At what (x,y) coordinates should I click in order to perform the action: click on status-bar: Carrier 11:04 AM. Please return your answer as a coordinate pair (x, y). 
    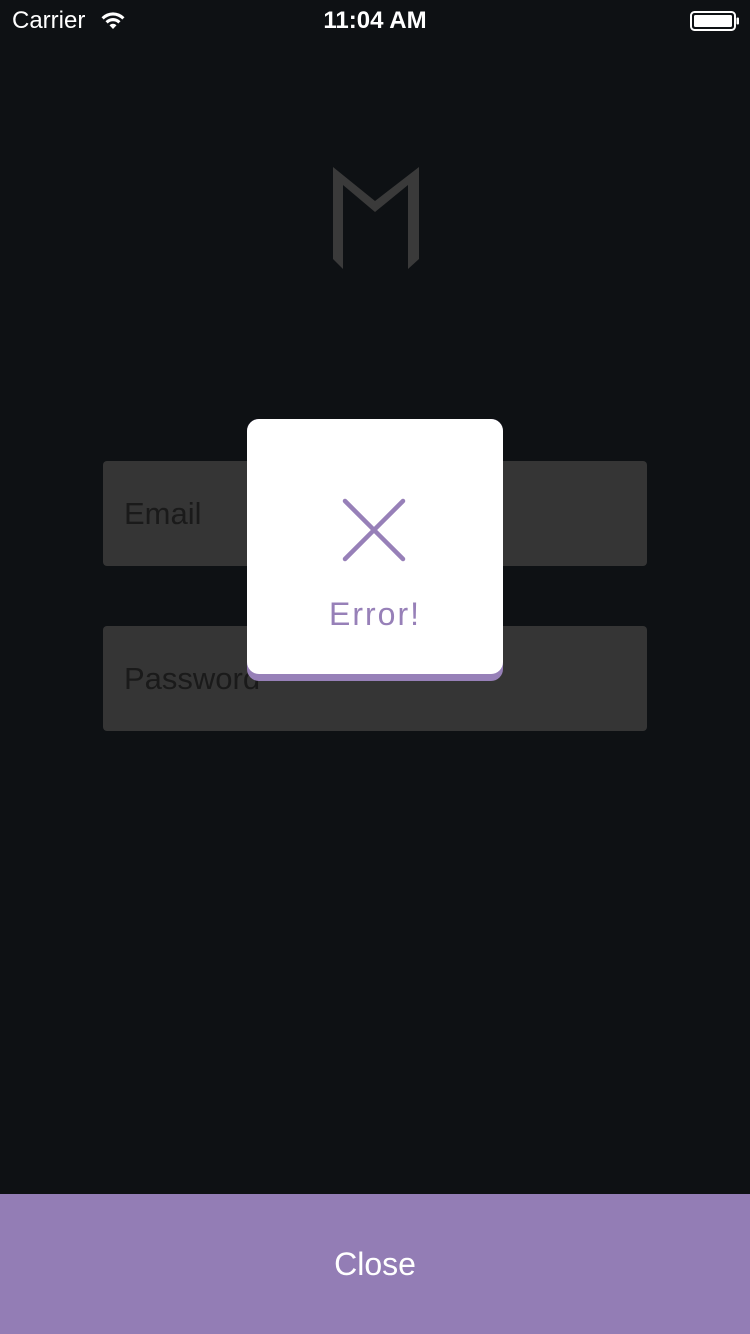
    Looking at the image, I should click on (375, 20).